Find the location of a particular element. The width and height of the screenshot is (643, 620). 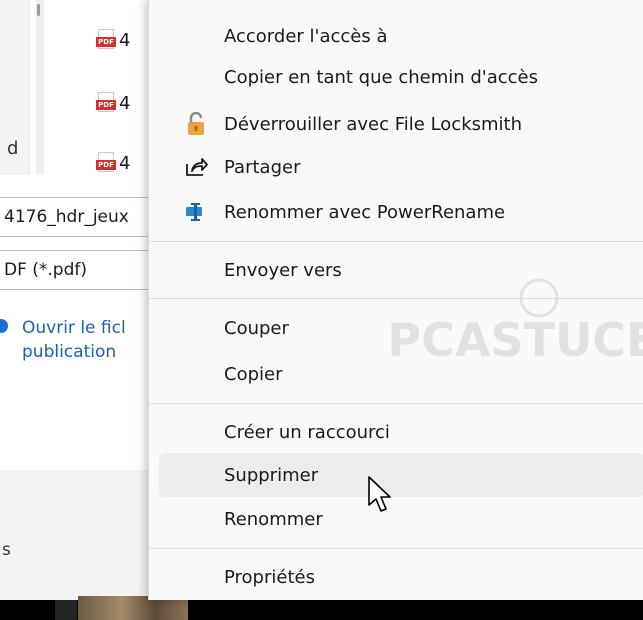

checkbox-icon is located at coordinates (4, 326).